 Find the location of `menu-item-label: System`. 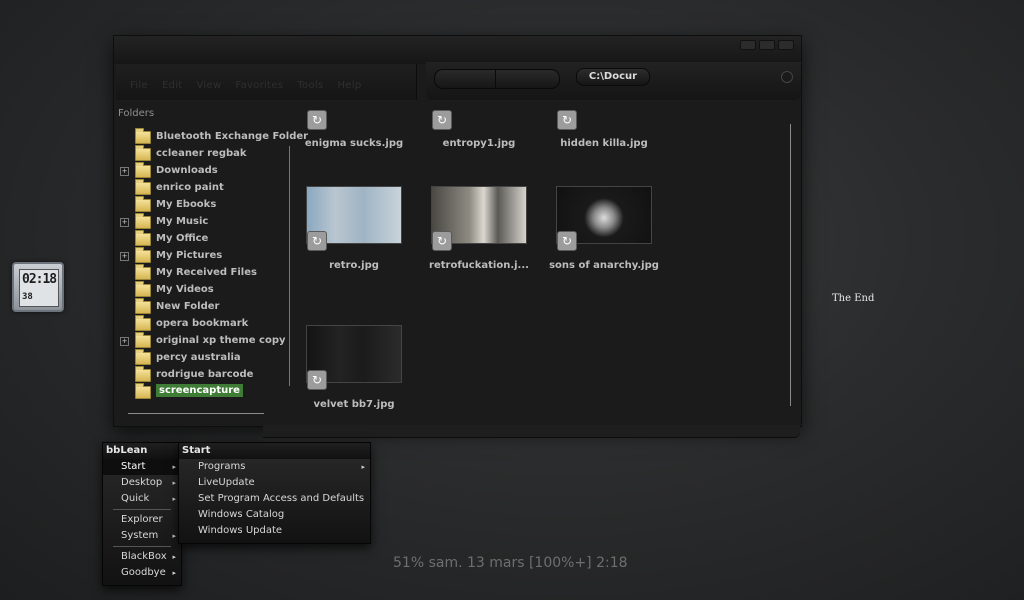

menu-item-label: System is located at coordinates (140, 535).